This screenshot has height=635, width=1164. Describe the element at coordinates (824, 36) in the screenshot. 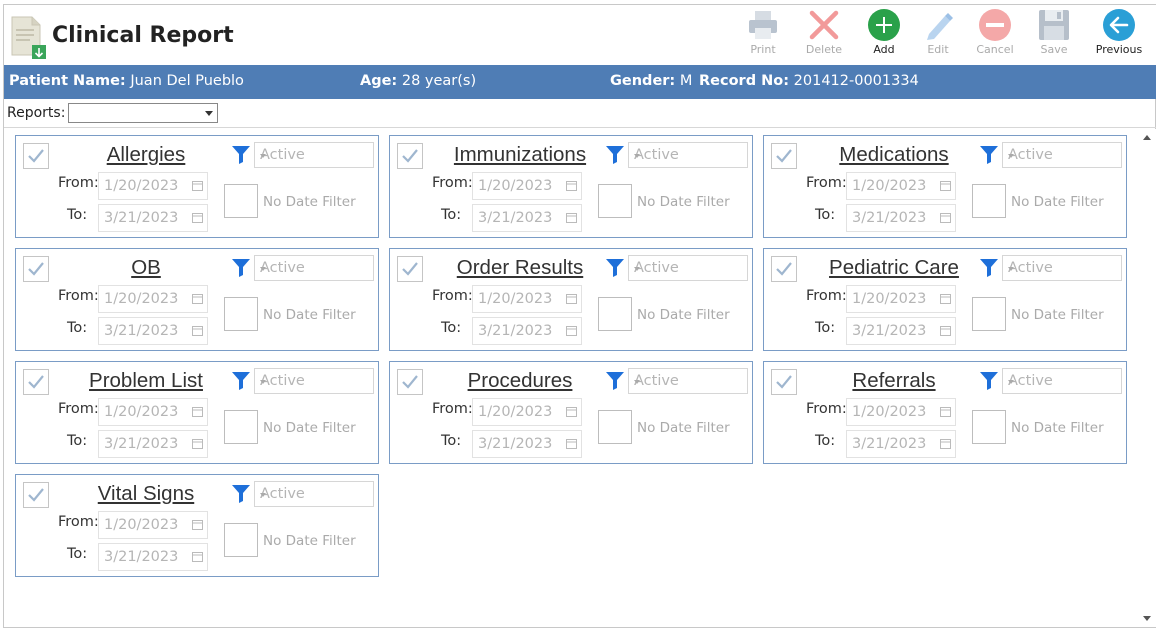

I see `delete-button: Delete` at that location.